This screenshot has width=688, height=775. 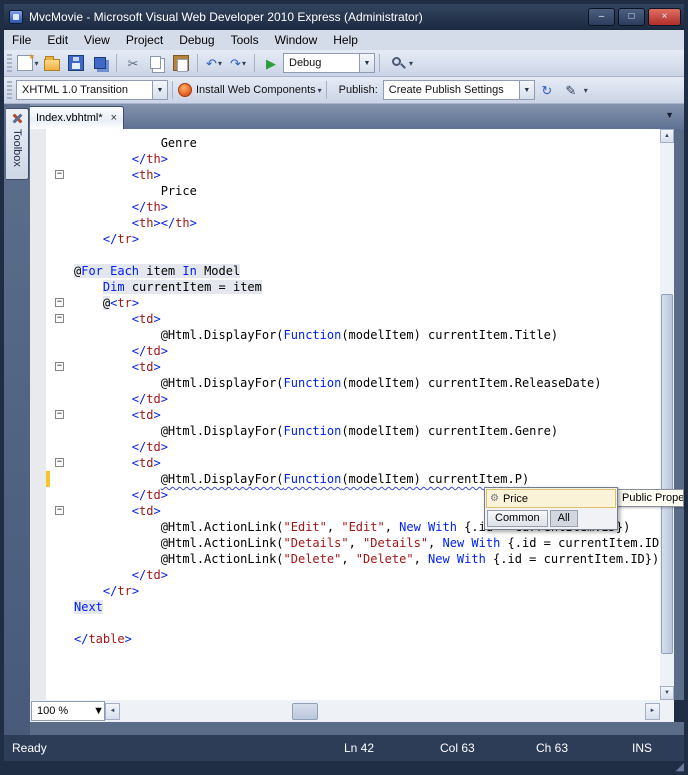 I want to click on tab-index-vbhtml: Index.vbhtml* ×, so click(x=75, y=117).